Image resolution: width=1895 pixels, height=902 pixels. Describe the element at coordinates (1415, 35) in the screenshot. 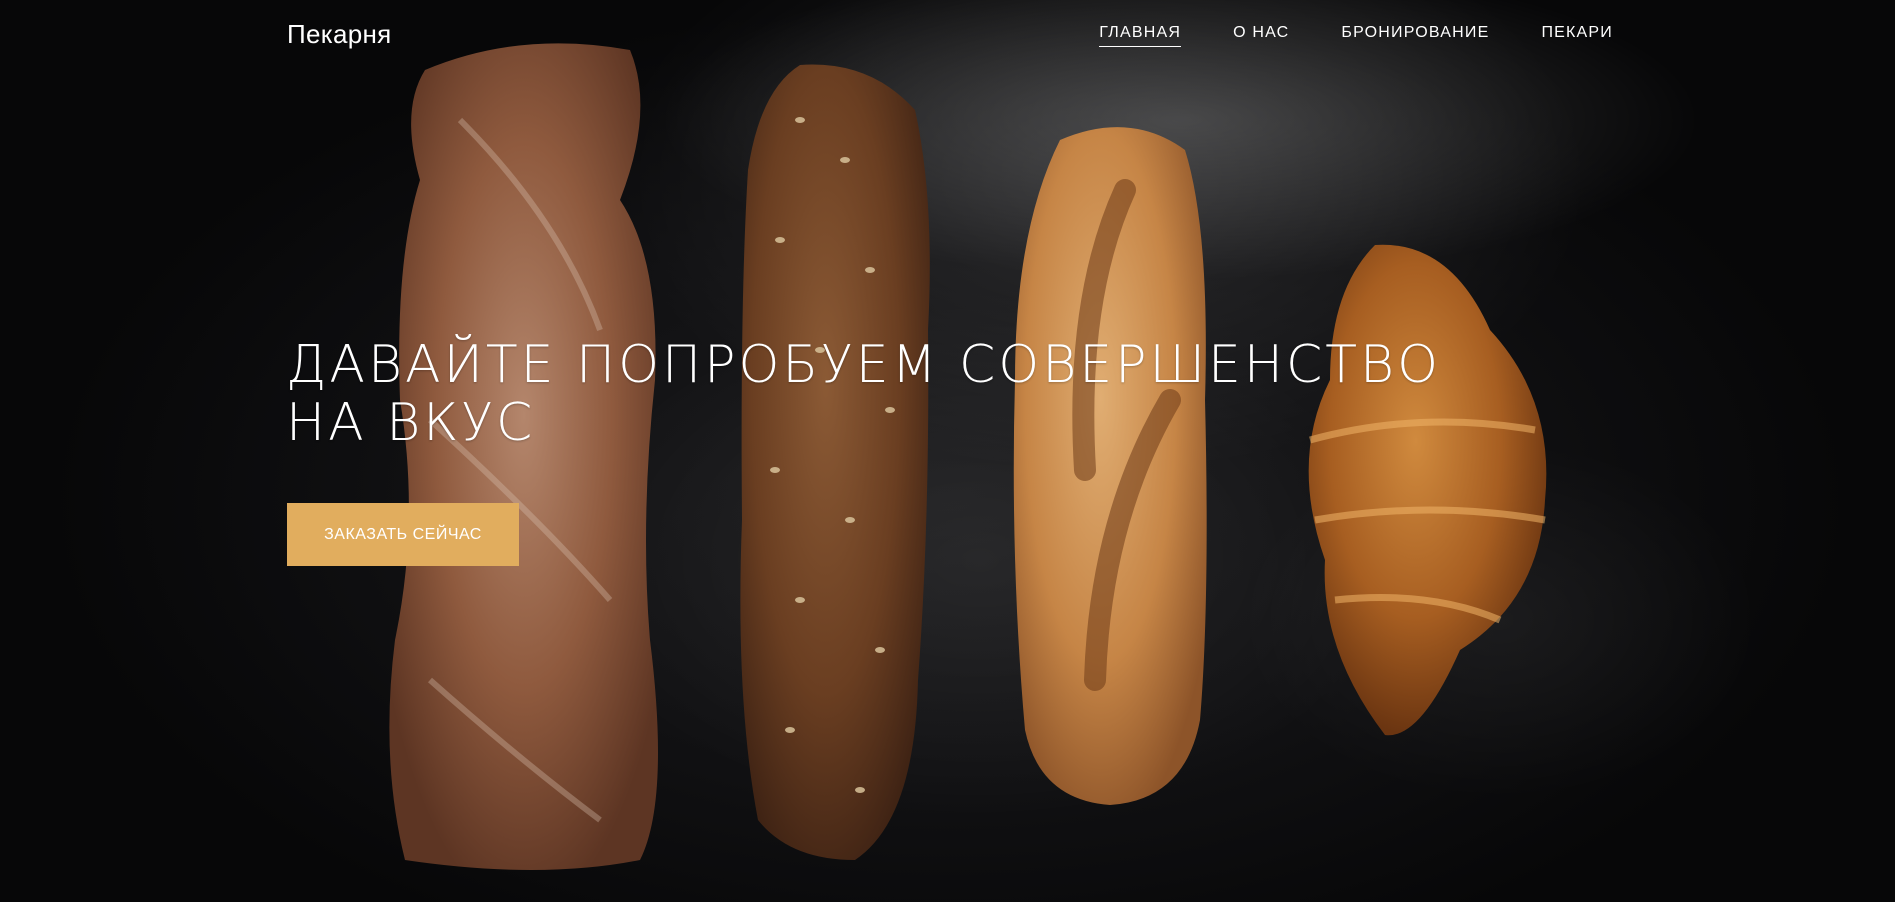

I see `nav-item-booking: БРОНИРОВАНИЕ` at that location.